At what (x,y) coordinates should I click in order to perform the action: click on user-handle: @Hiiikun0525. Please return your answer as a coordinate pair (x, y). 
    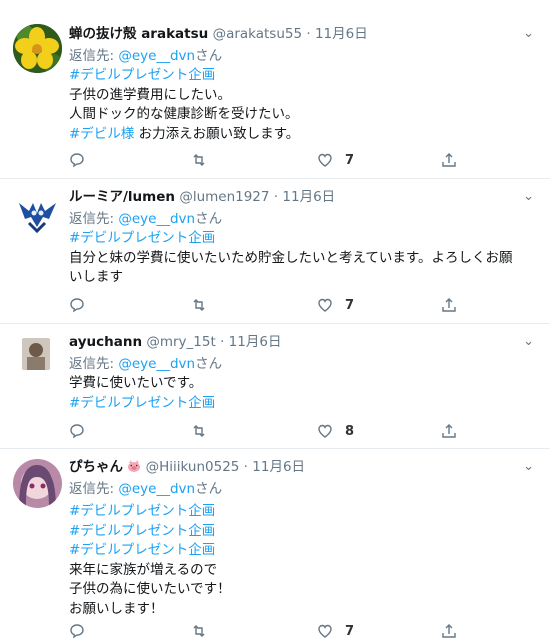
    Looking at the image, I should click on (193, 467).